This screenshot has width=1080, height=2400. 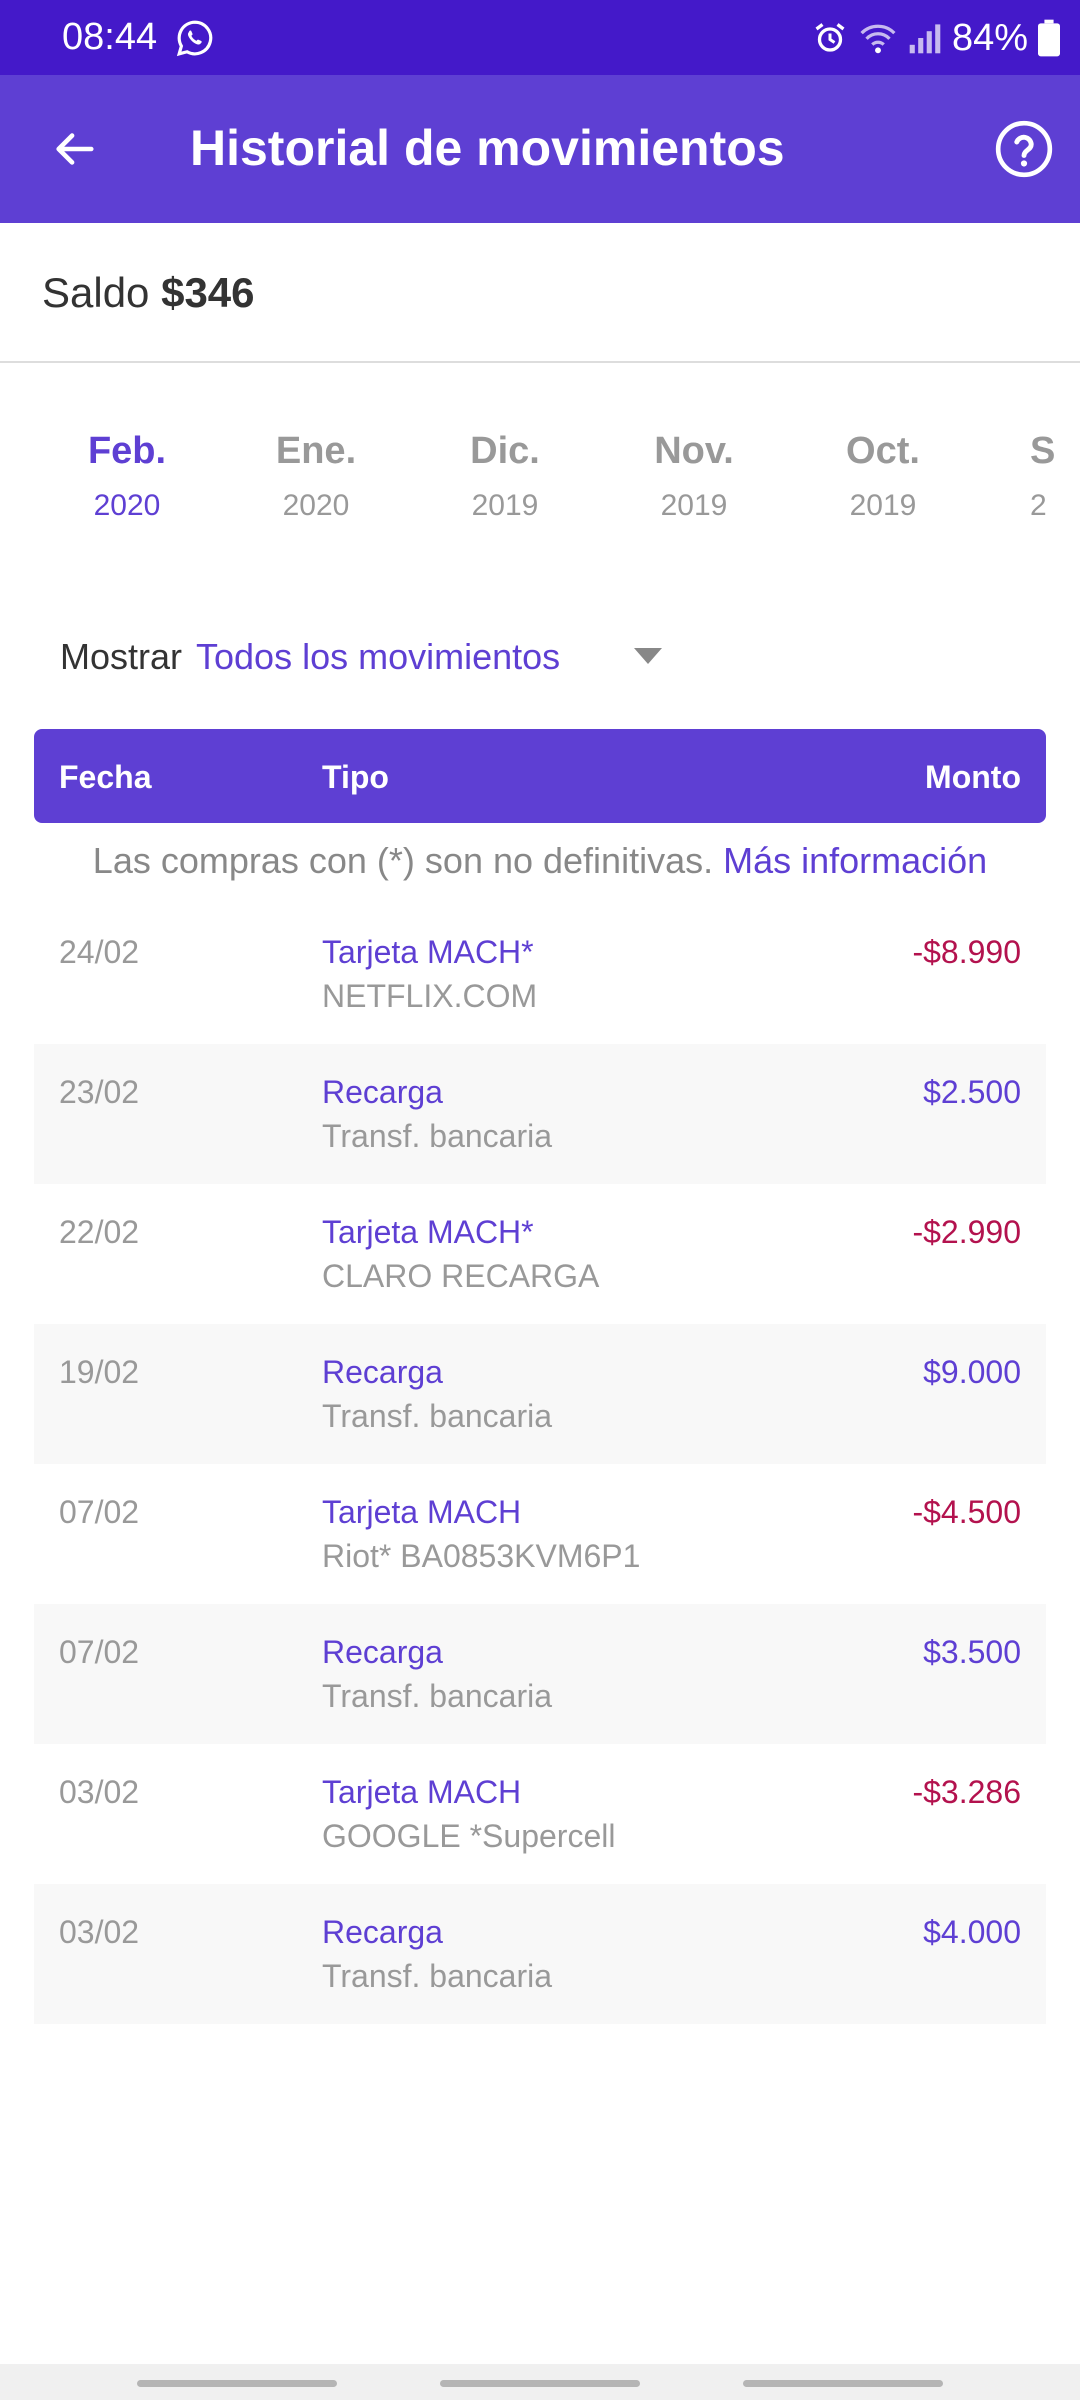 I want to click on help-circle-icon, so click(x=1024, y=149).